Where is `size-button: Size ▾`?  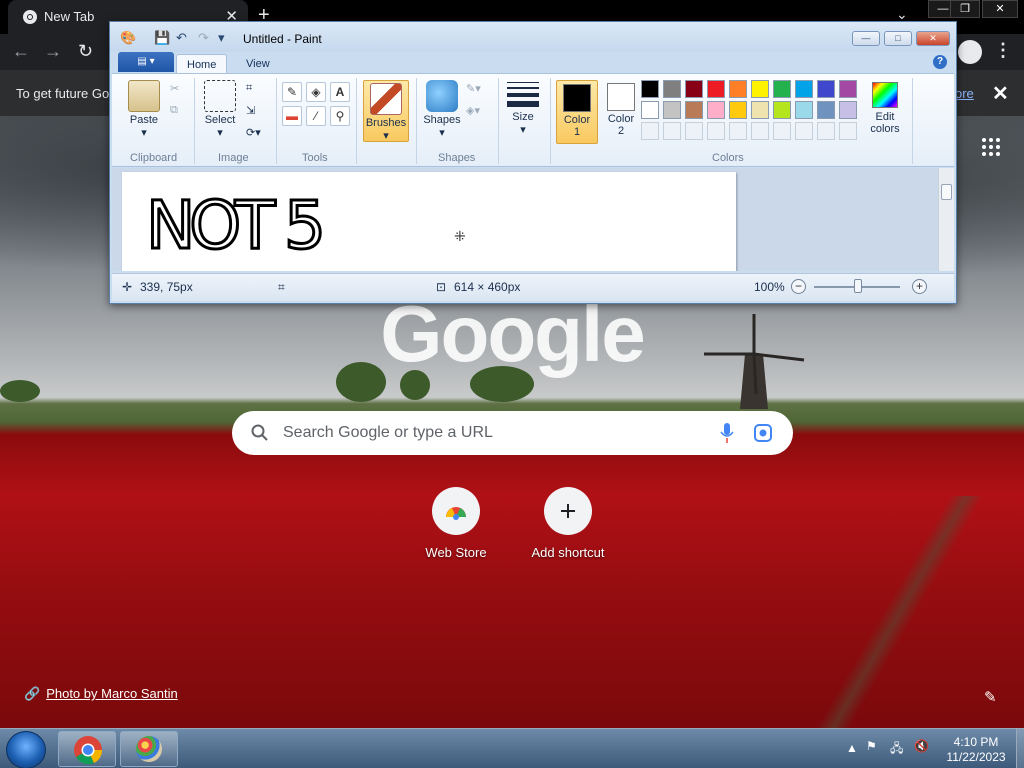 size-button: Size ▾ is located at coordinates (523, 109).